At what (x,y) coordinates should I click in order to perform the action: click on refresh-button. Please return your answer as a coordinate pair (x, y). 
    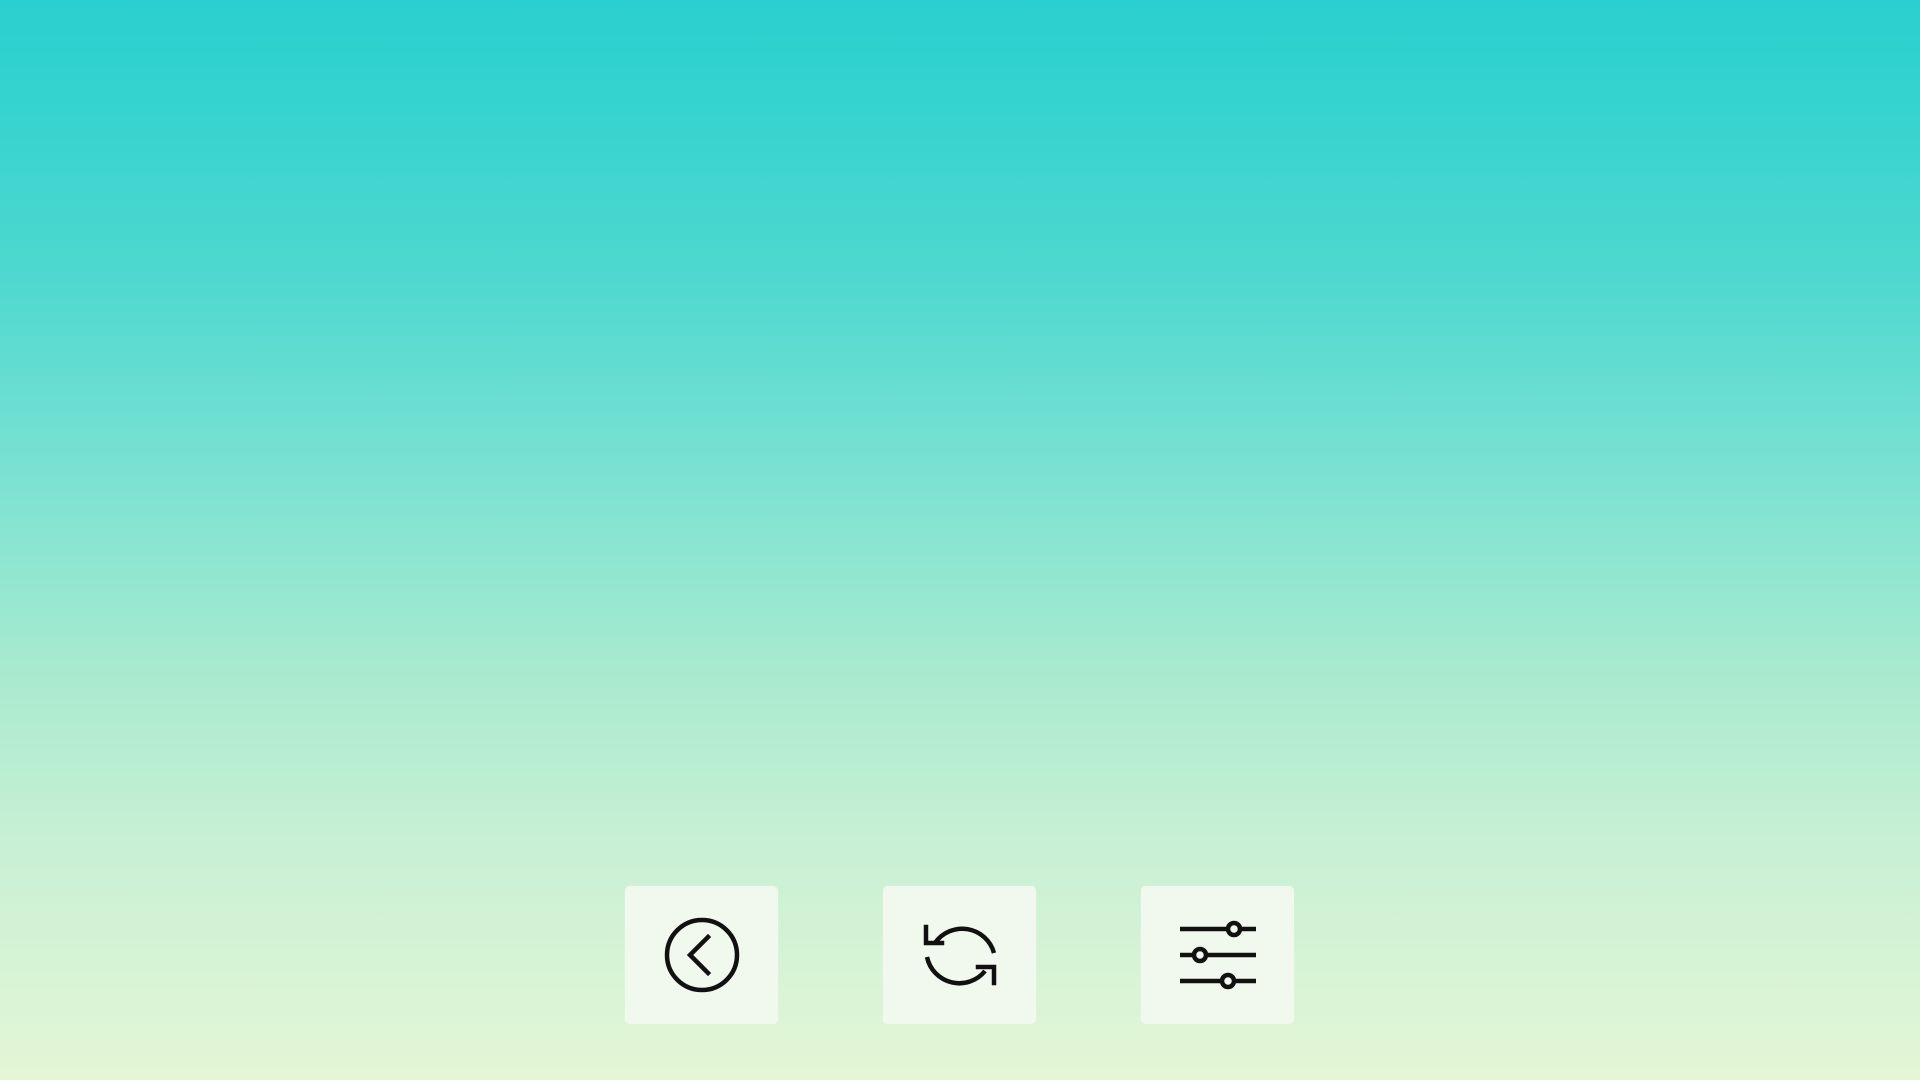
    Looking at the image, I should click on (959, 955).